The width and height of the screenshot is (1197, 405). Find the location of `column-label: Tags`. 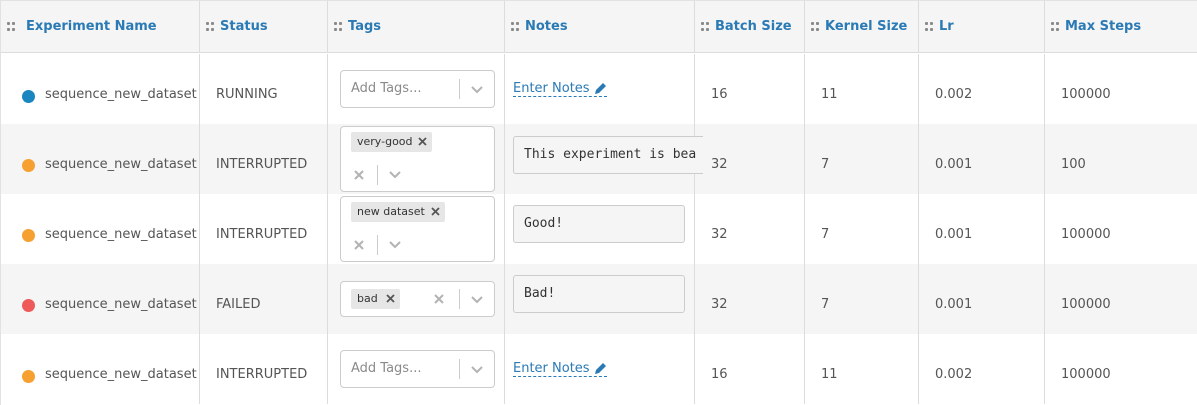

column-label: Tags is located at coordinates (365, 26).